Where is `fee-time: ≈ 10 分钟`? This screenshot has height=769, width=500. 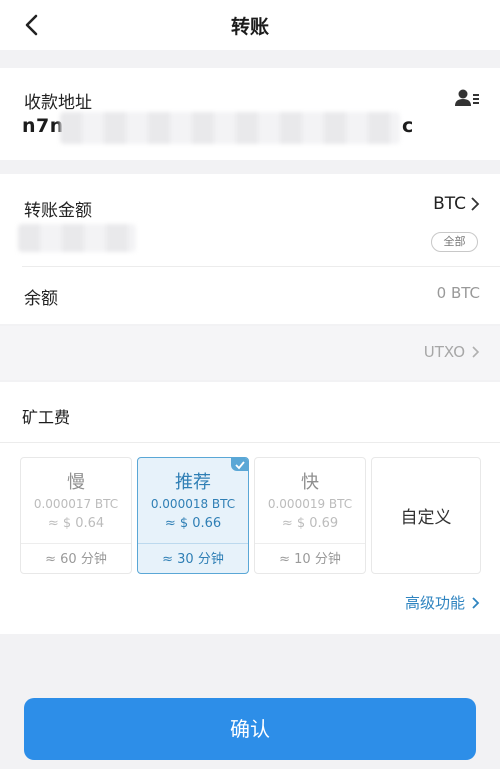
fee-time: ≈ 10 分钟 is located at coordinates (310, 559).